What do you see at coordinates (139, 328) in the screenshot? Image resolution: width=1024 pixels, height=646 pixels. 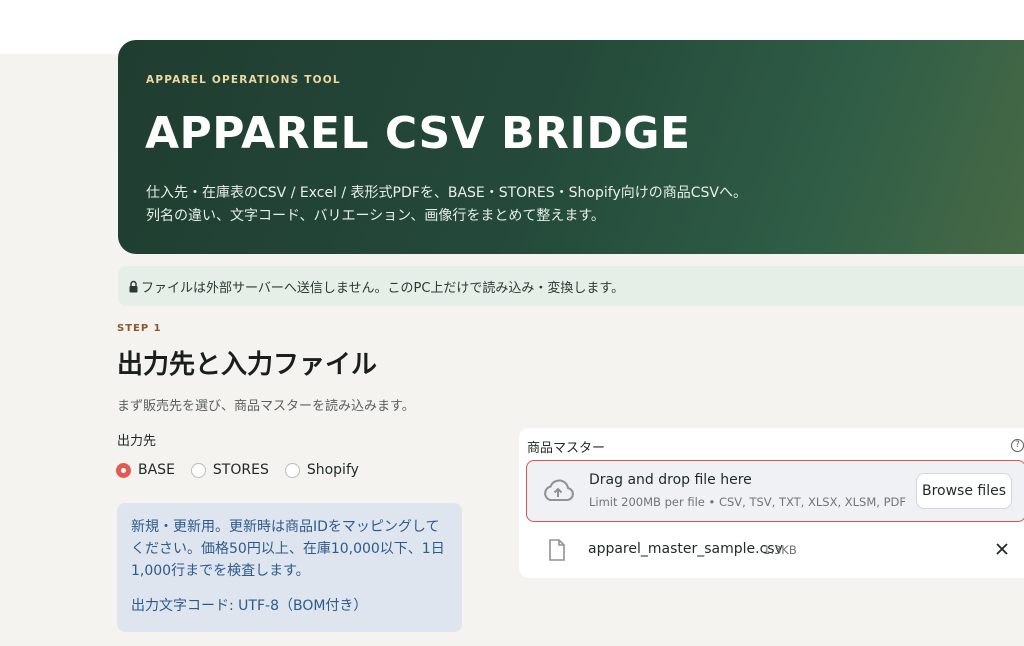 I see `step-label: STEP 1` at bounding box center [139, 328].